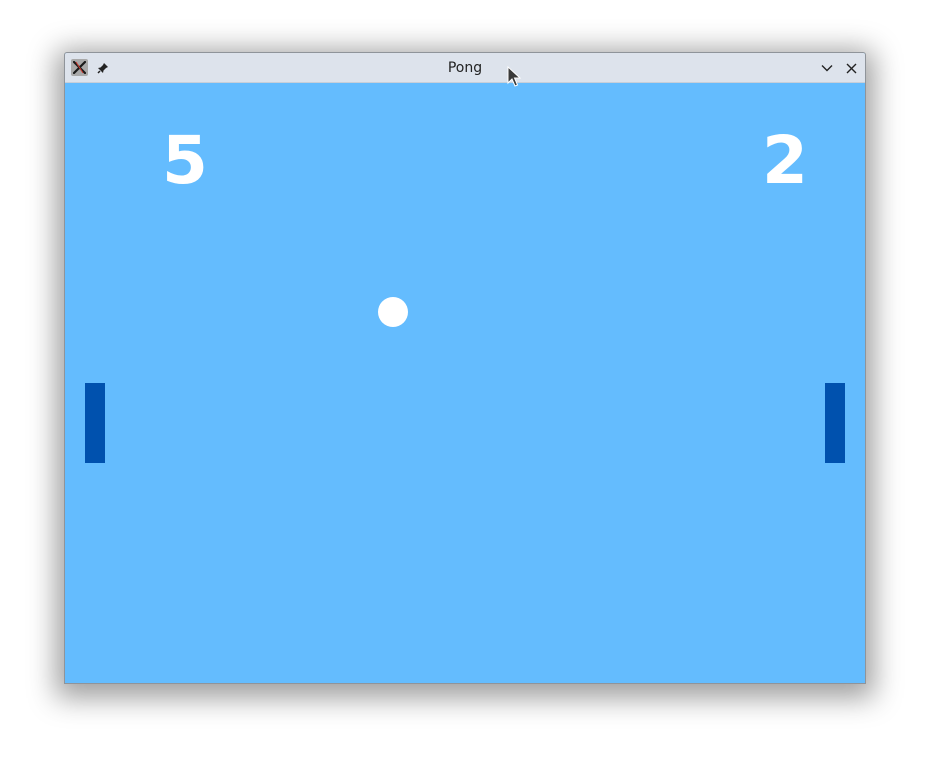 The height and width of the screenshot is (760, 930). Describe the element at coordinates (827, 68) in the screenshot. I see `chevron-down-icon` at that location.